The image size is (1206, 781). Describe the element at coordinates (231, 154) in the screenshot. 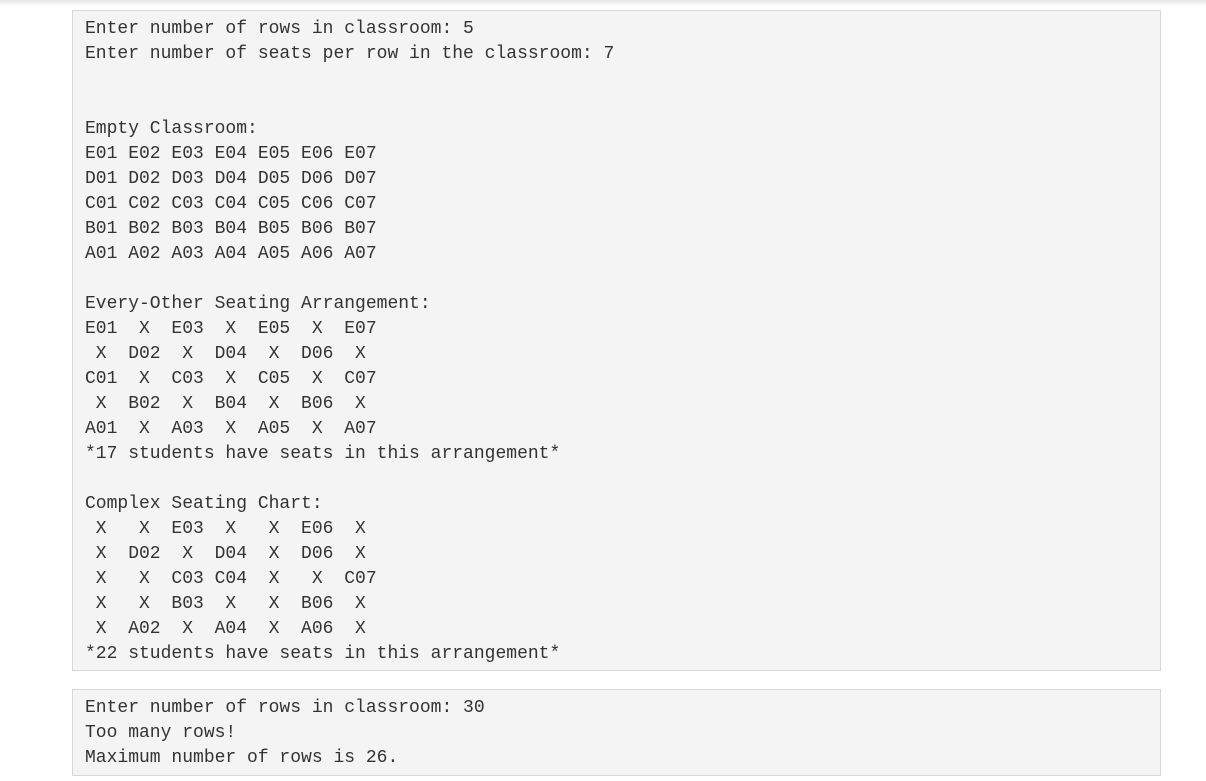

I see `output-line: E01 E02 E03 E04 E05 E06 E07` at that location.